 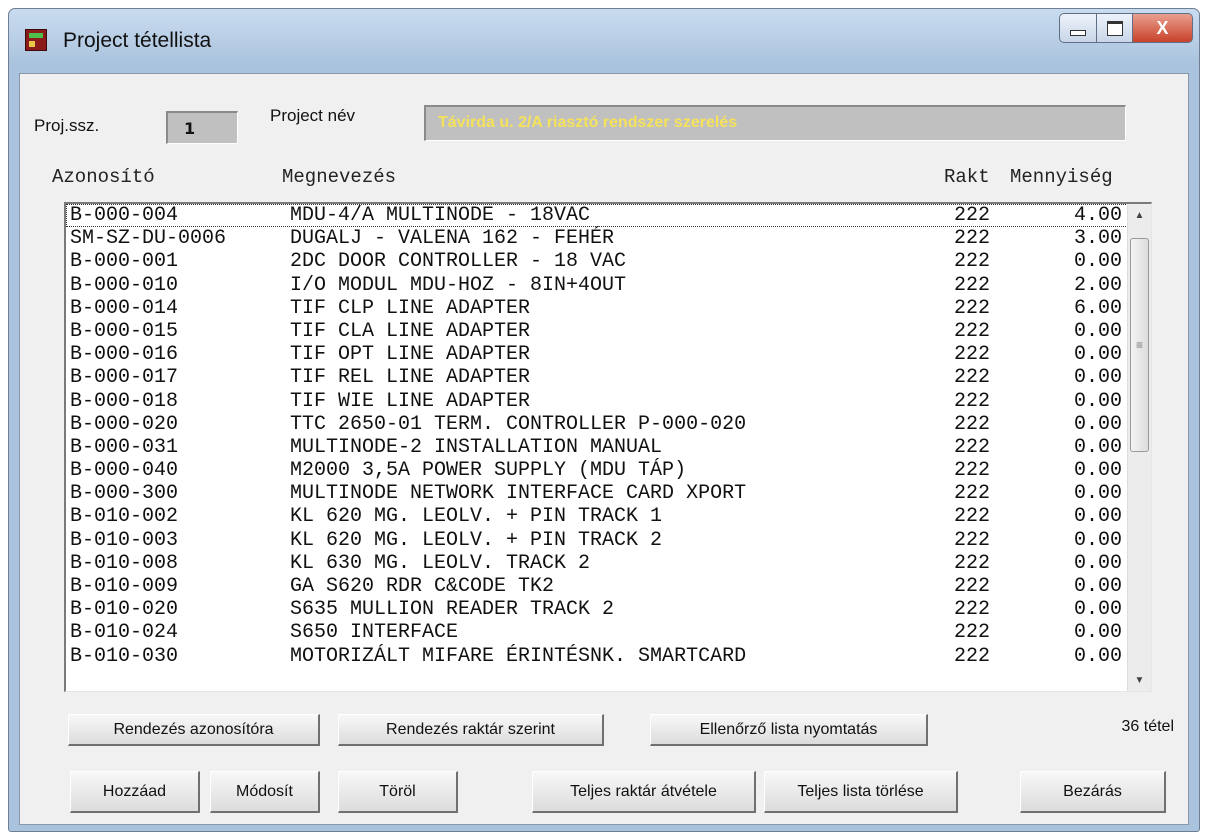 I want to click on item-name: MULTINODE NETWORK INTERFACE CARD XPORT, so click(x=518, y=494).